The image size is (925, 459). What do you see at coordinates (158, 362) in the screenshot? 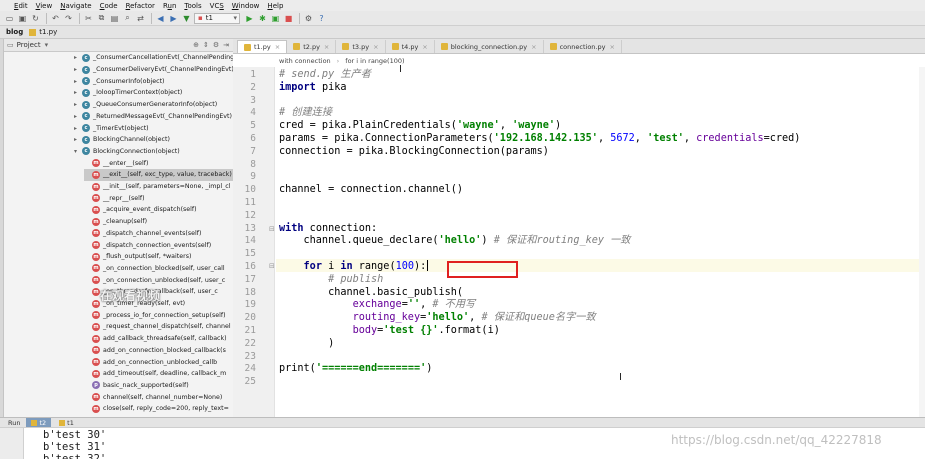
I see `tree-method-item: m add_on_connection_unblocked_callb` at bounding box center [158, 362].